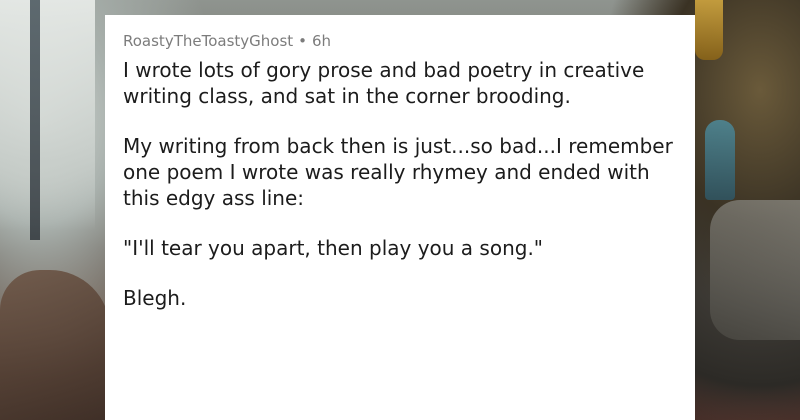  I want to click on comment-age: 6h, so click(322, 41).